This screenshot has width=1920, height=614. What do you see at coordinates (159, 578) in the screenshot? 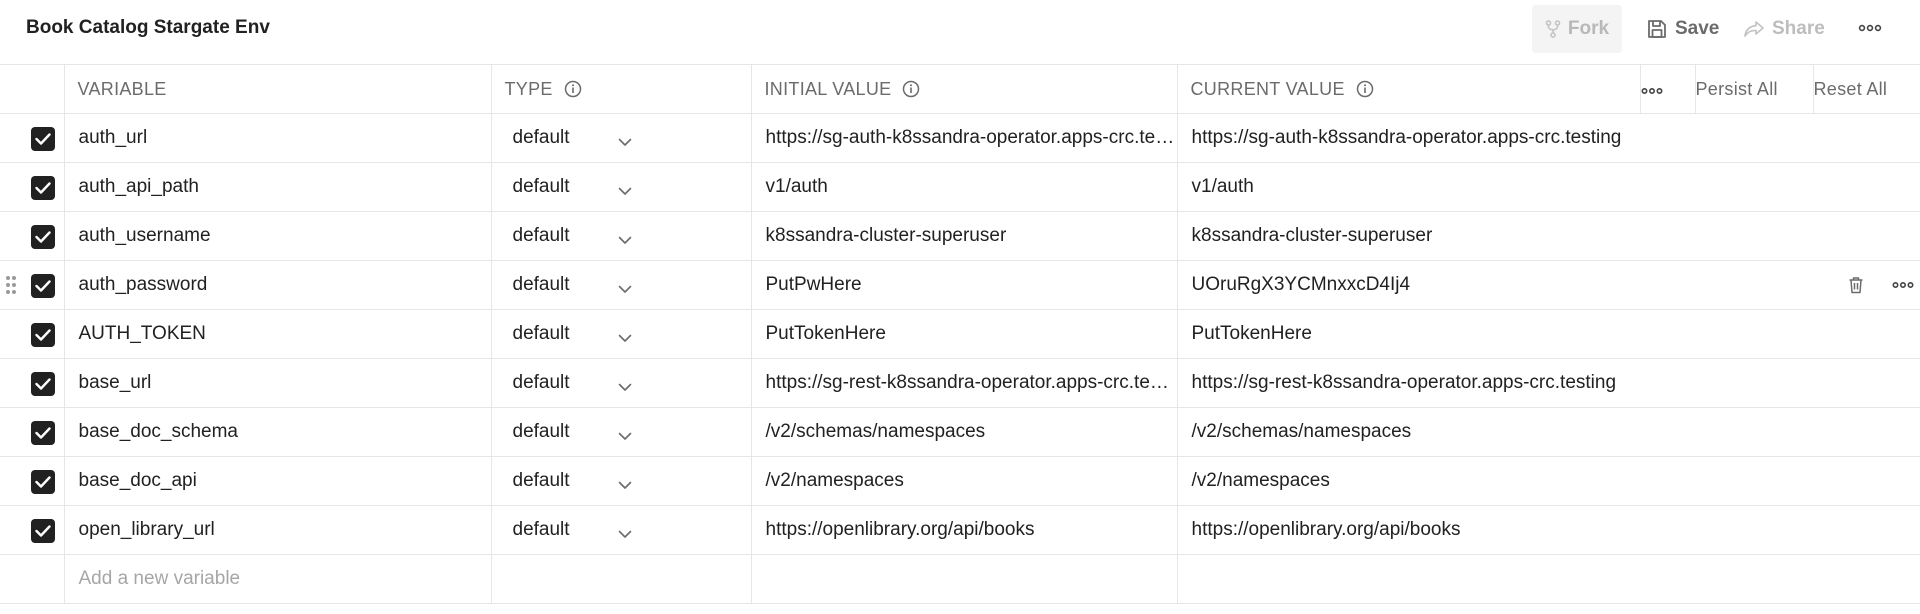
I see `new-variable-placeholder: Add a new variable` at bounding box center [159, 578].